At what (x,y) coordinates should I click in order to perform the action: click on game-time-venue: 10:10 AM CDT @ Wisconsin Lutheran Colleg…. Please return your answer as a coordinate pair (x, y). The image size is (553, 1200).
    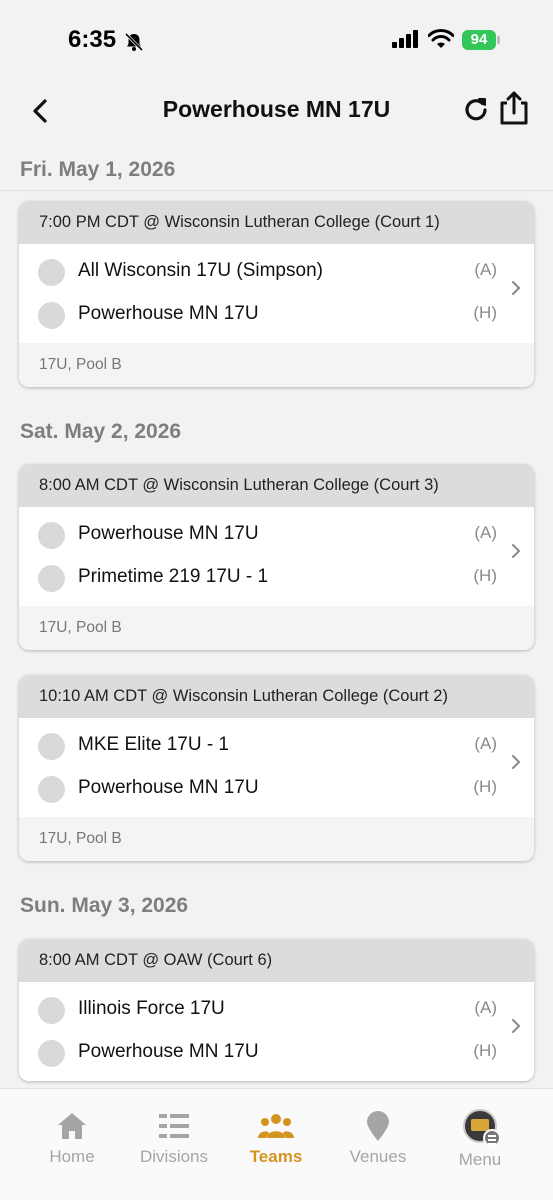
    Looking at the image, I should click on (276, 696).